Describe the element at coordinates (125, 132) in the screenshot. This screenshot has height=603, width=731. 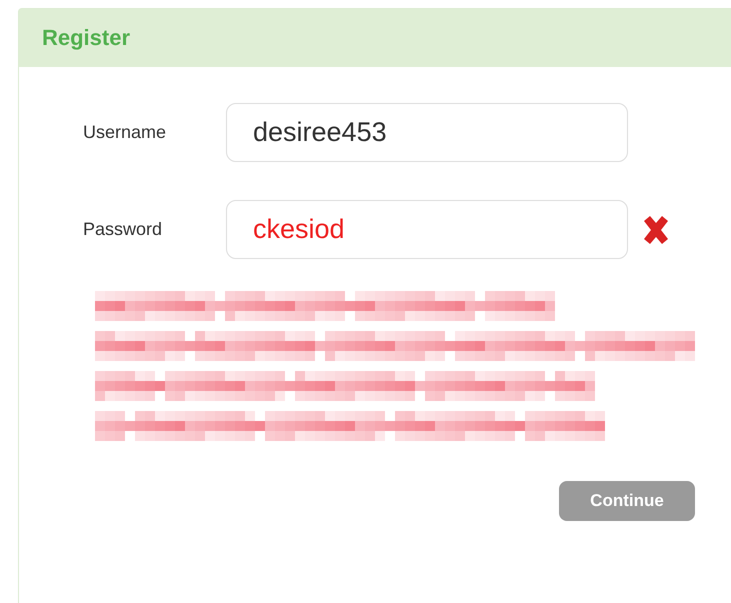
I see `field-label: Username` at that location.